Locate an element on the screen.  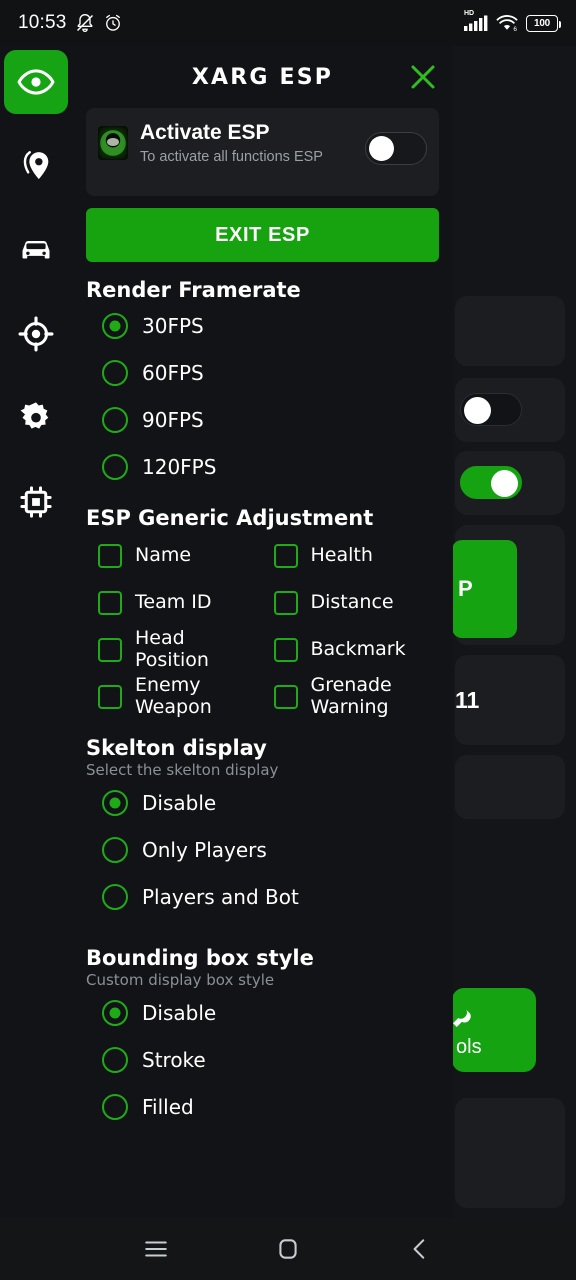
exit-esp-button: EXIT ESP is located at coordinates (262, 235).